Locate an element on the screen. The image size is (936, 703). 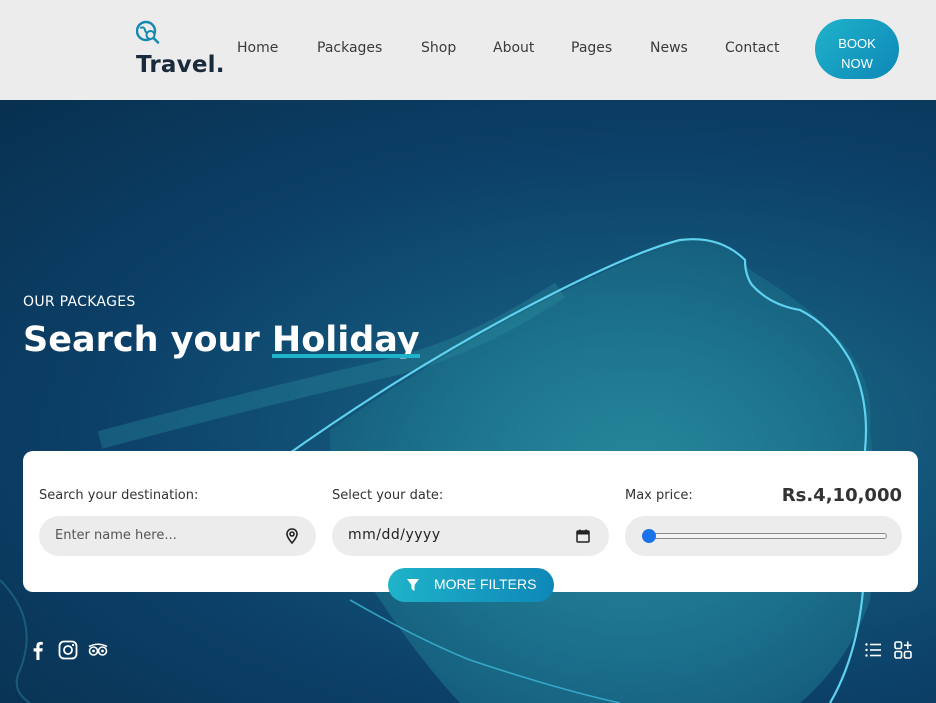
nav-contact: Contact is located at coordinates (752, 48).